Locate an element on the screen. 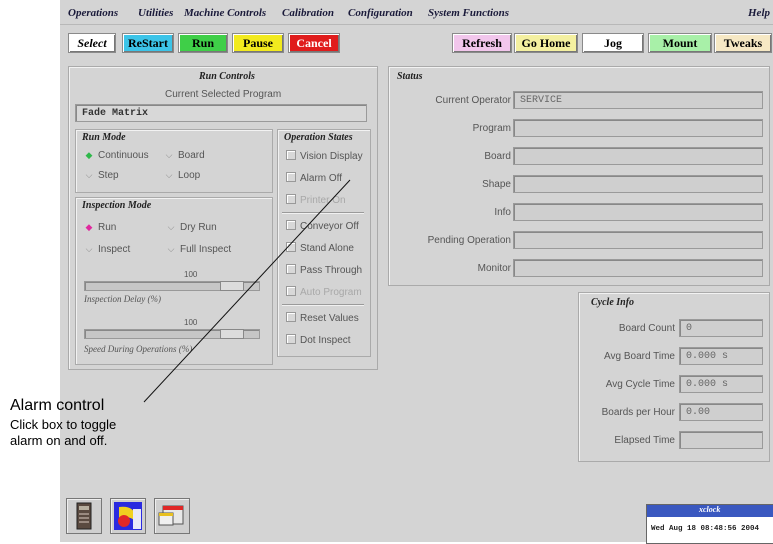  annotation-line-2: alarm on and off. is located at coordinates (59, 440).